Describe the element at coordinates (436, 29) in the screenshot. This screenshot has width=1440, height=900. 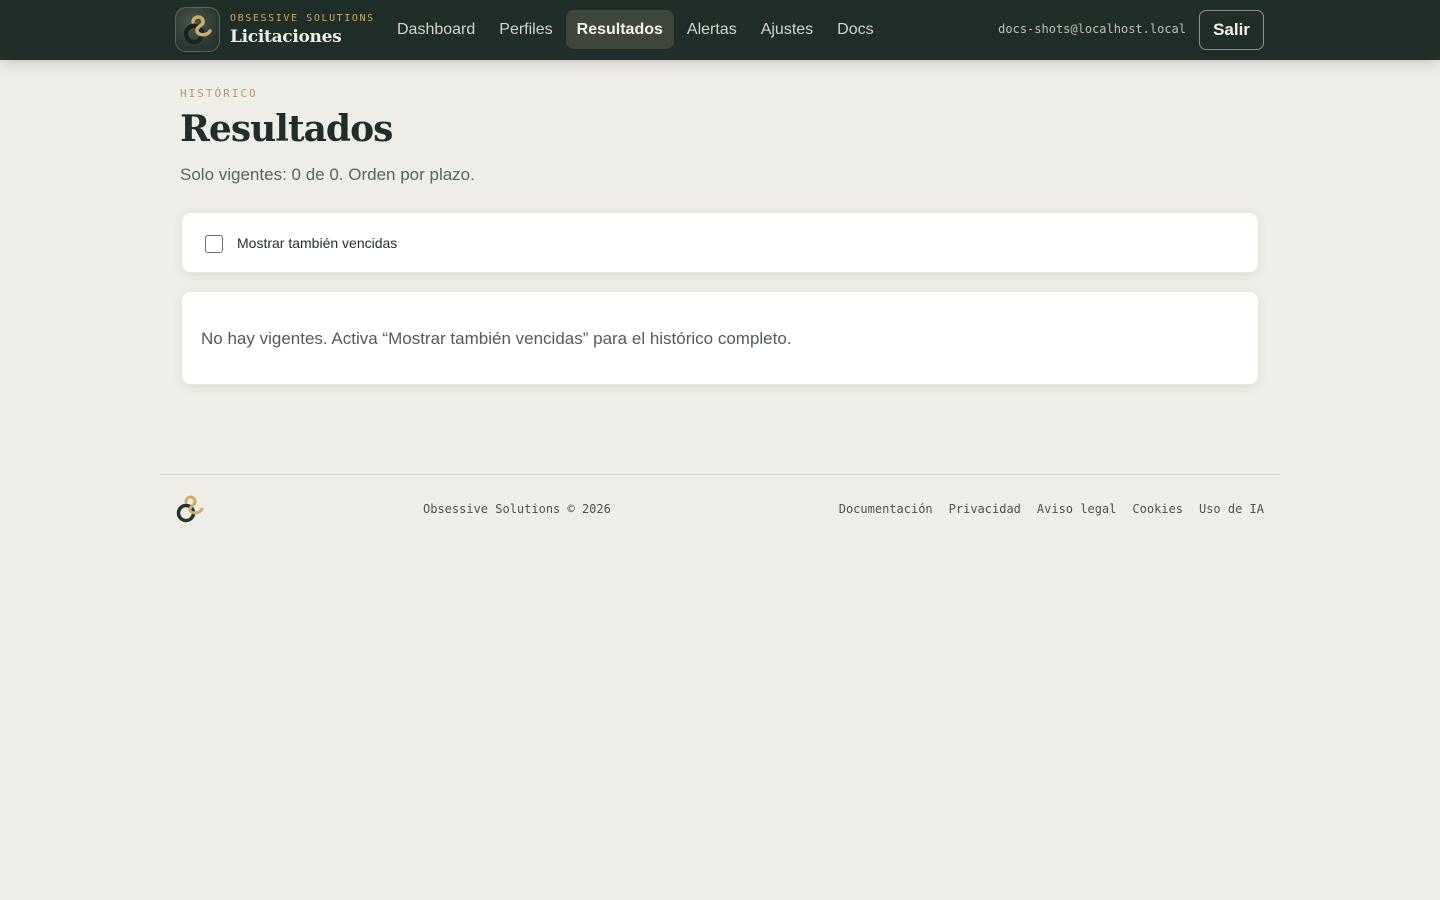
I see `nav-item-dashboard: Dashboard` at that location.